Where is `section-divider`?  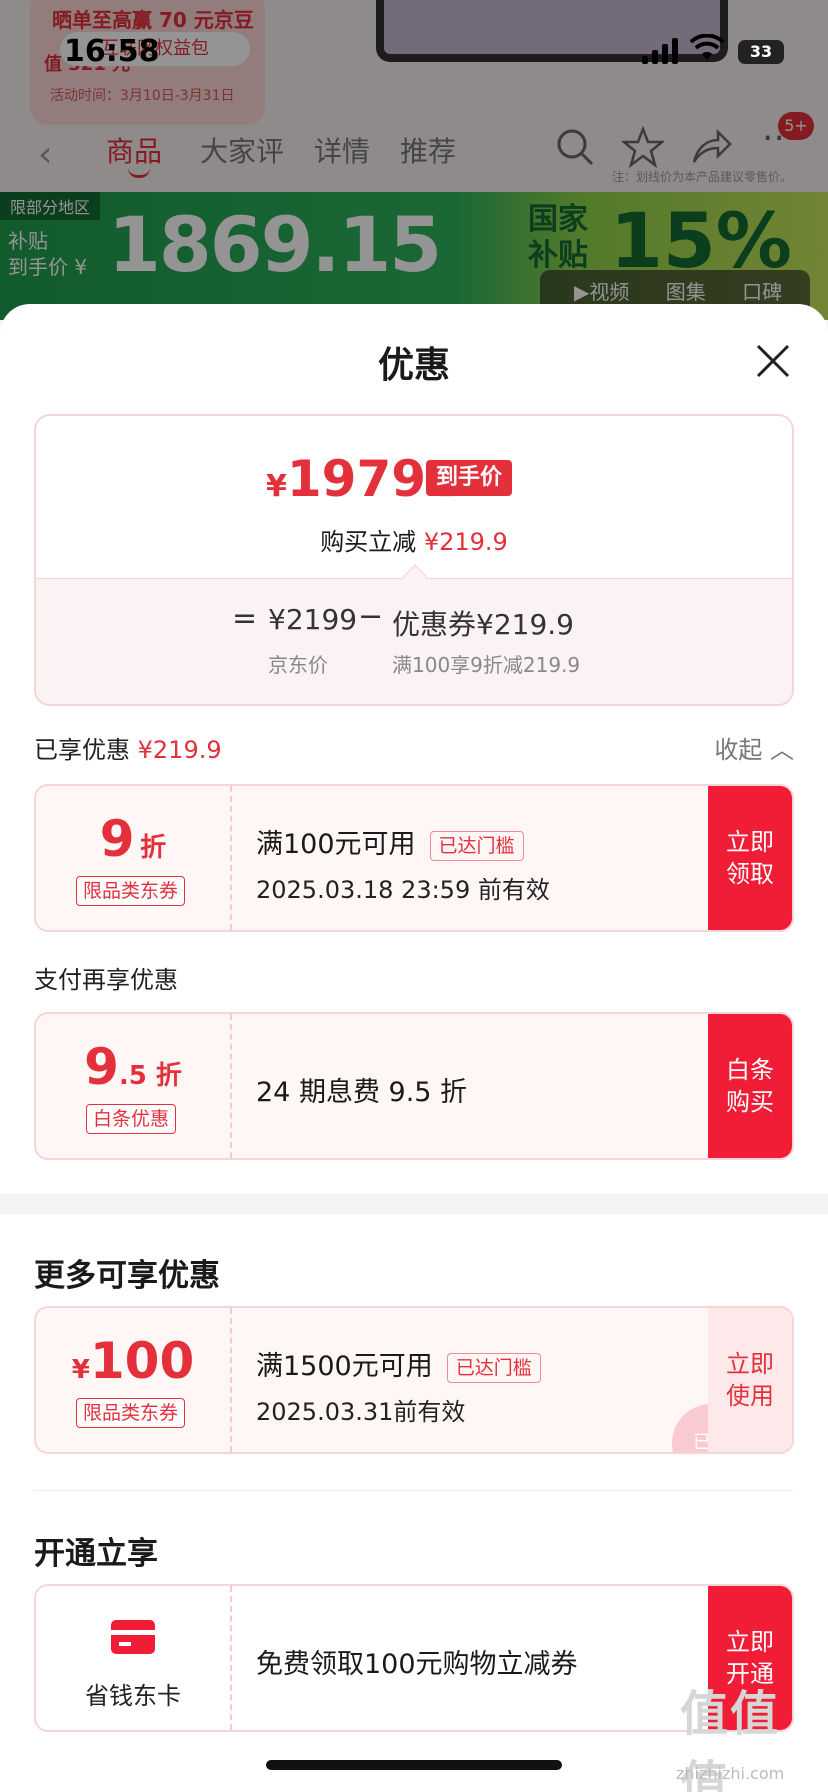 section-divider is located at coordinates (414, 1204).